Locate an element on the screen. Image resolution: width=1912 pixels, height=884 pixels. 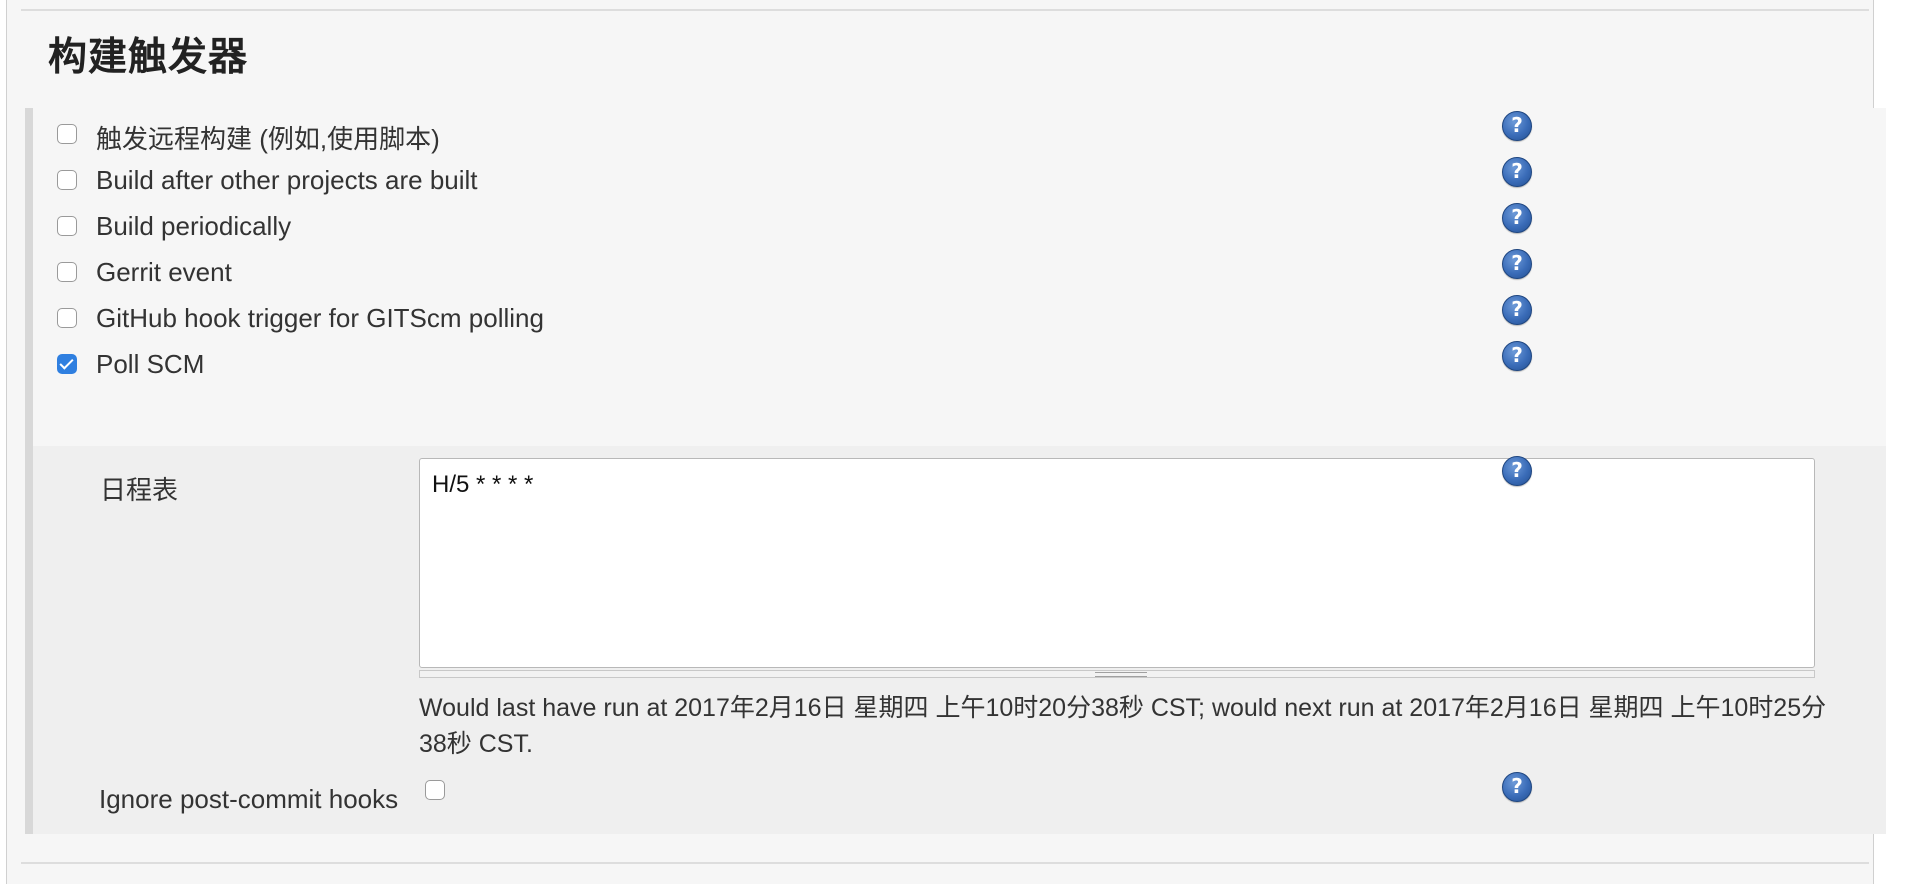
trigger-gerrit-event: Gerrit event ? is located at coordinates (959, 272).